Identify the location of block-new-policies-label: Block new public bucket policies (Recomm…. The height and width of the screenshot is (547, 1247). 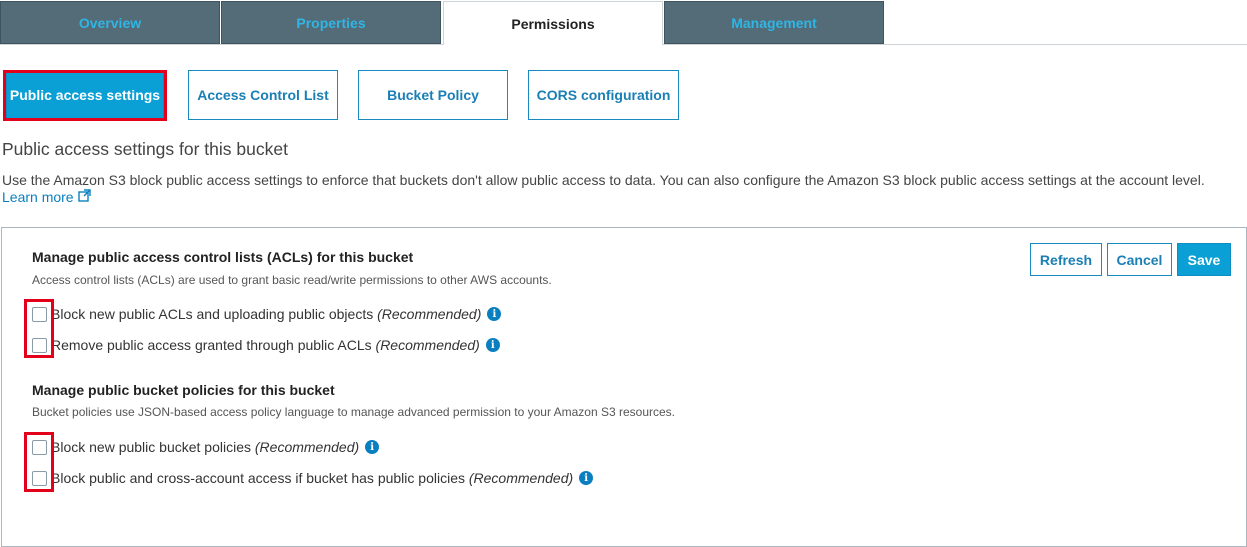
(205, 447).